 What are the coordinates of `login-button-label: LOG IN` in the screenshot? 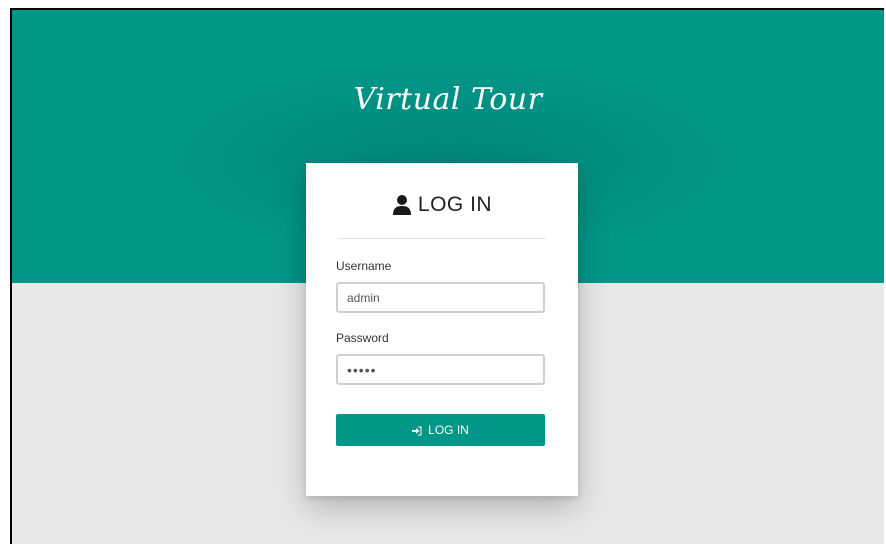 It's located at (448, 430).